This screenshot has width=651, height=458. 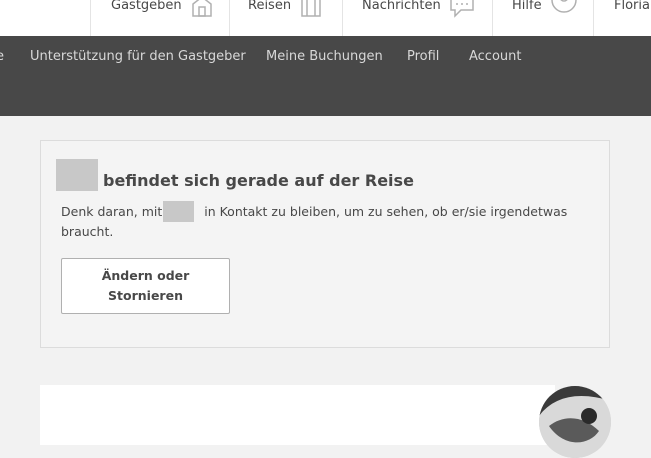 What do you see at coordinates (77, 175) in the screenshot?
I see `redacted-guest-name` at bounding box center [77, 175].